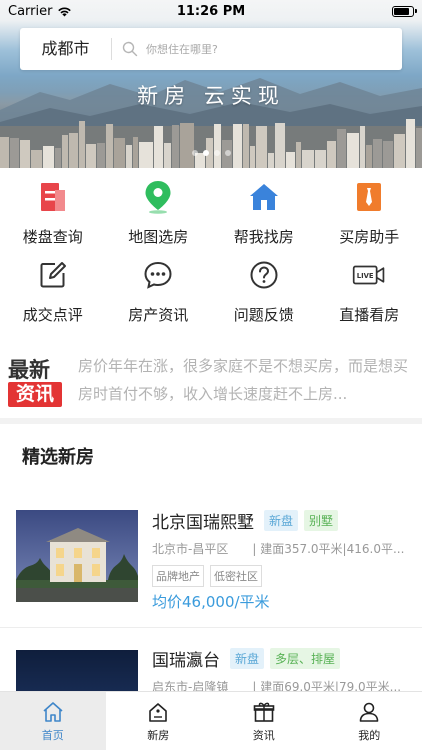  I want to click on battery-icon, so click(404, 11).